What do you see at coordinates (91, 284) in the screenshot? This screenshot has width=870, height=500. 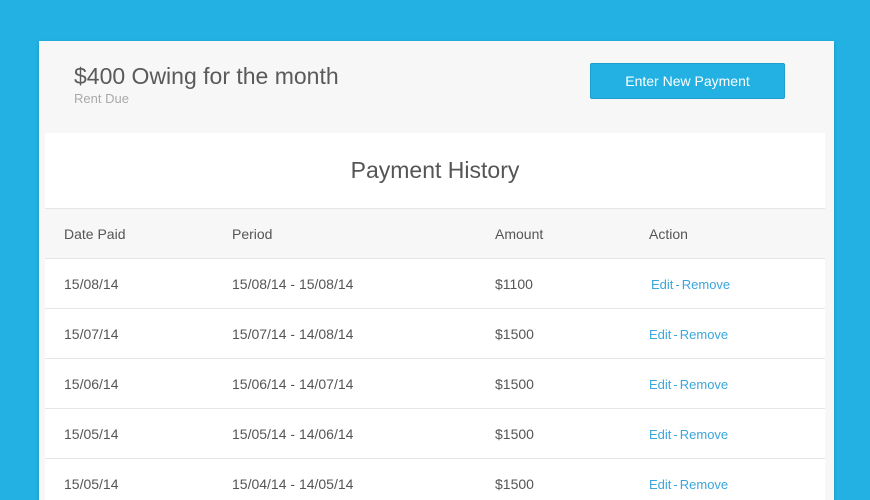 I see `date-paid-cell: 15/08/14` at bounding box center [91, 284].